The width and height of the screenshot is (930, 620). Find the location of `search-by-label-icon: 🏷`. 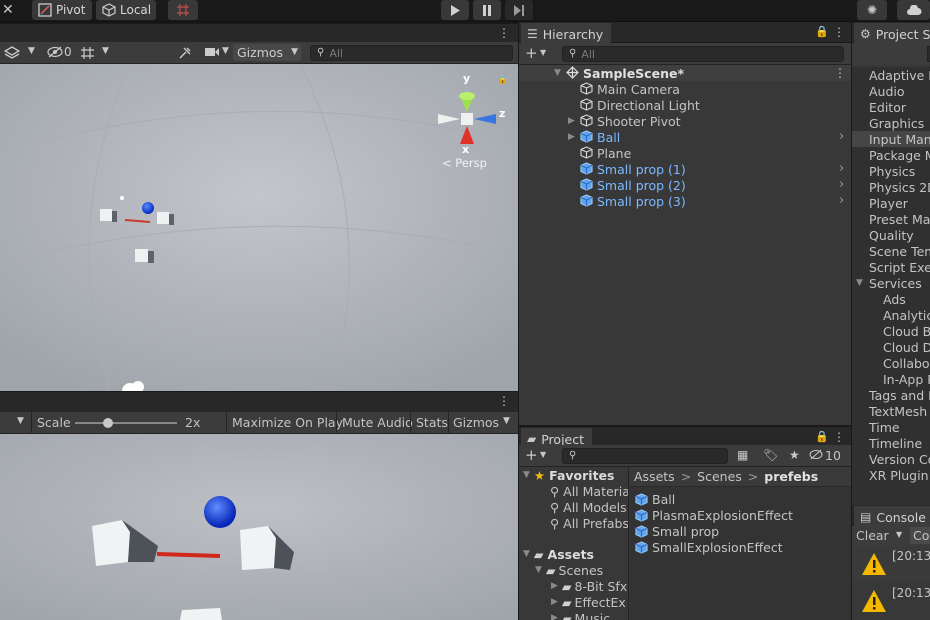

search-by-label-icon: 🏷 is located at coordinates (770, 455).